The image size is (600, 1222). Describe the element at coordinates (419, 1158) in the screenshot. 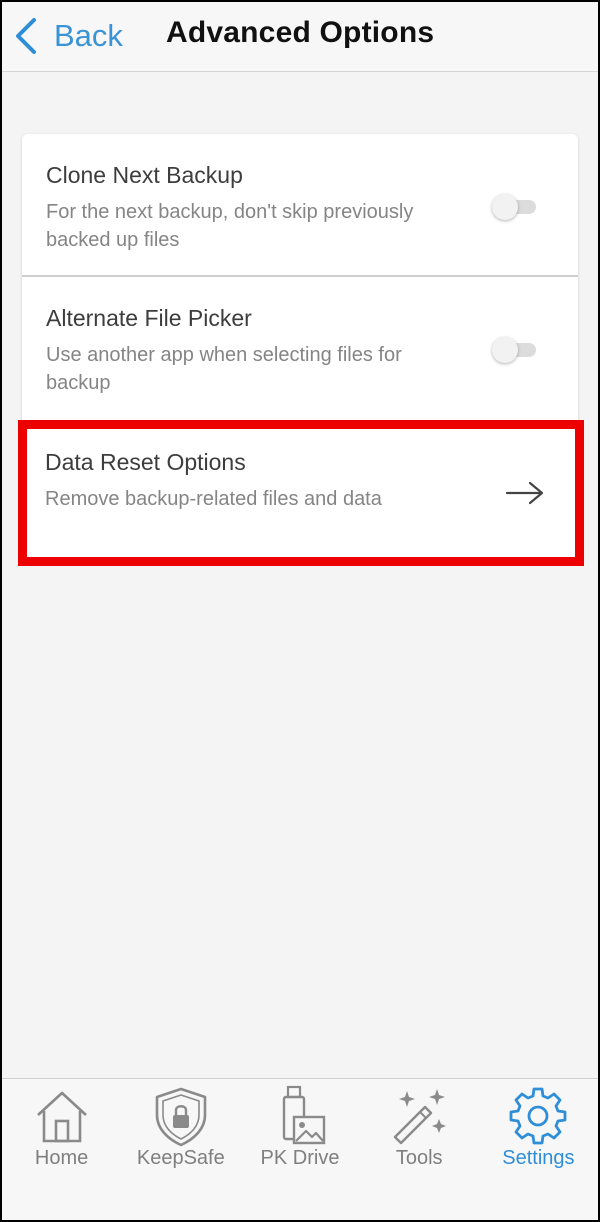

I see `tab-label: Tools` at that location.